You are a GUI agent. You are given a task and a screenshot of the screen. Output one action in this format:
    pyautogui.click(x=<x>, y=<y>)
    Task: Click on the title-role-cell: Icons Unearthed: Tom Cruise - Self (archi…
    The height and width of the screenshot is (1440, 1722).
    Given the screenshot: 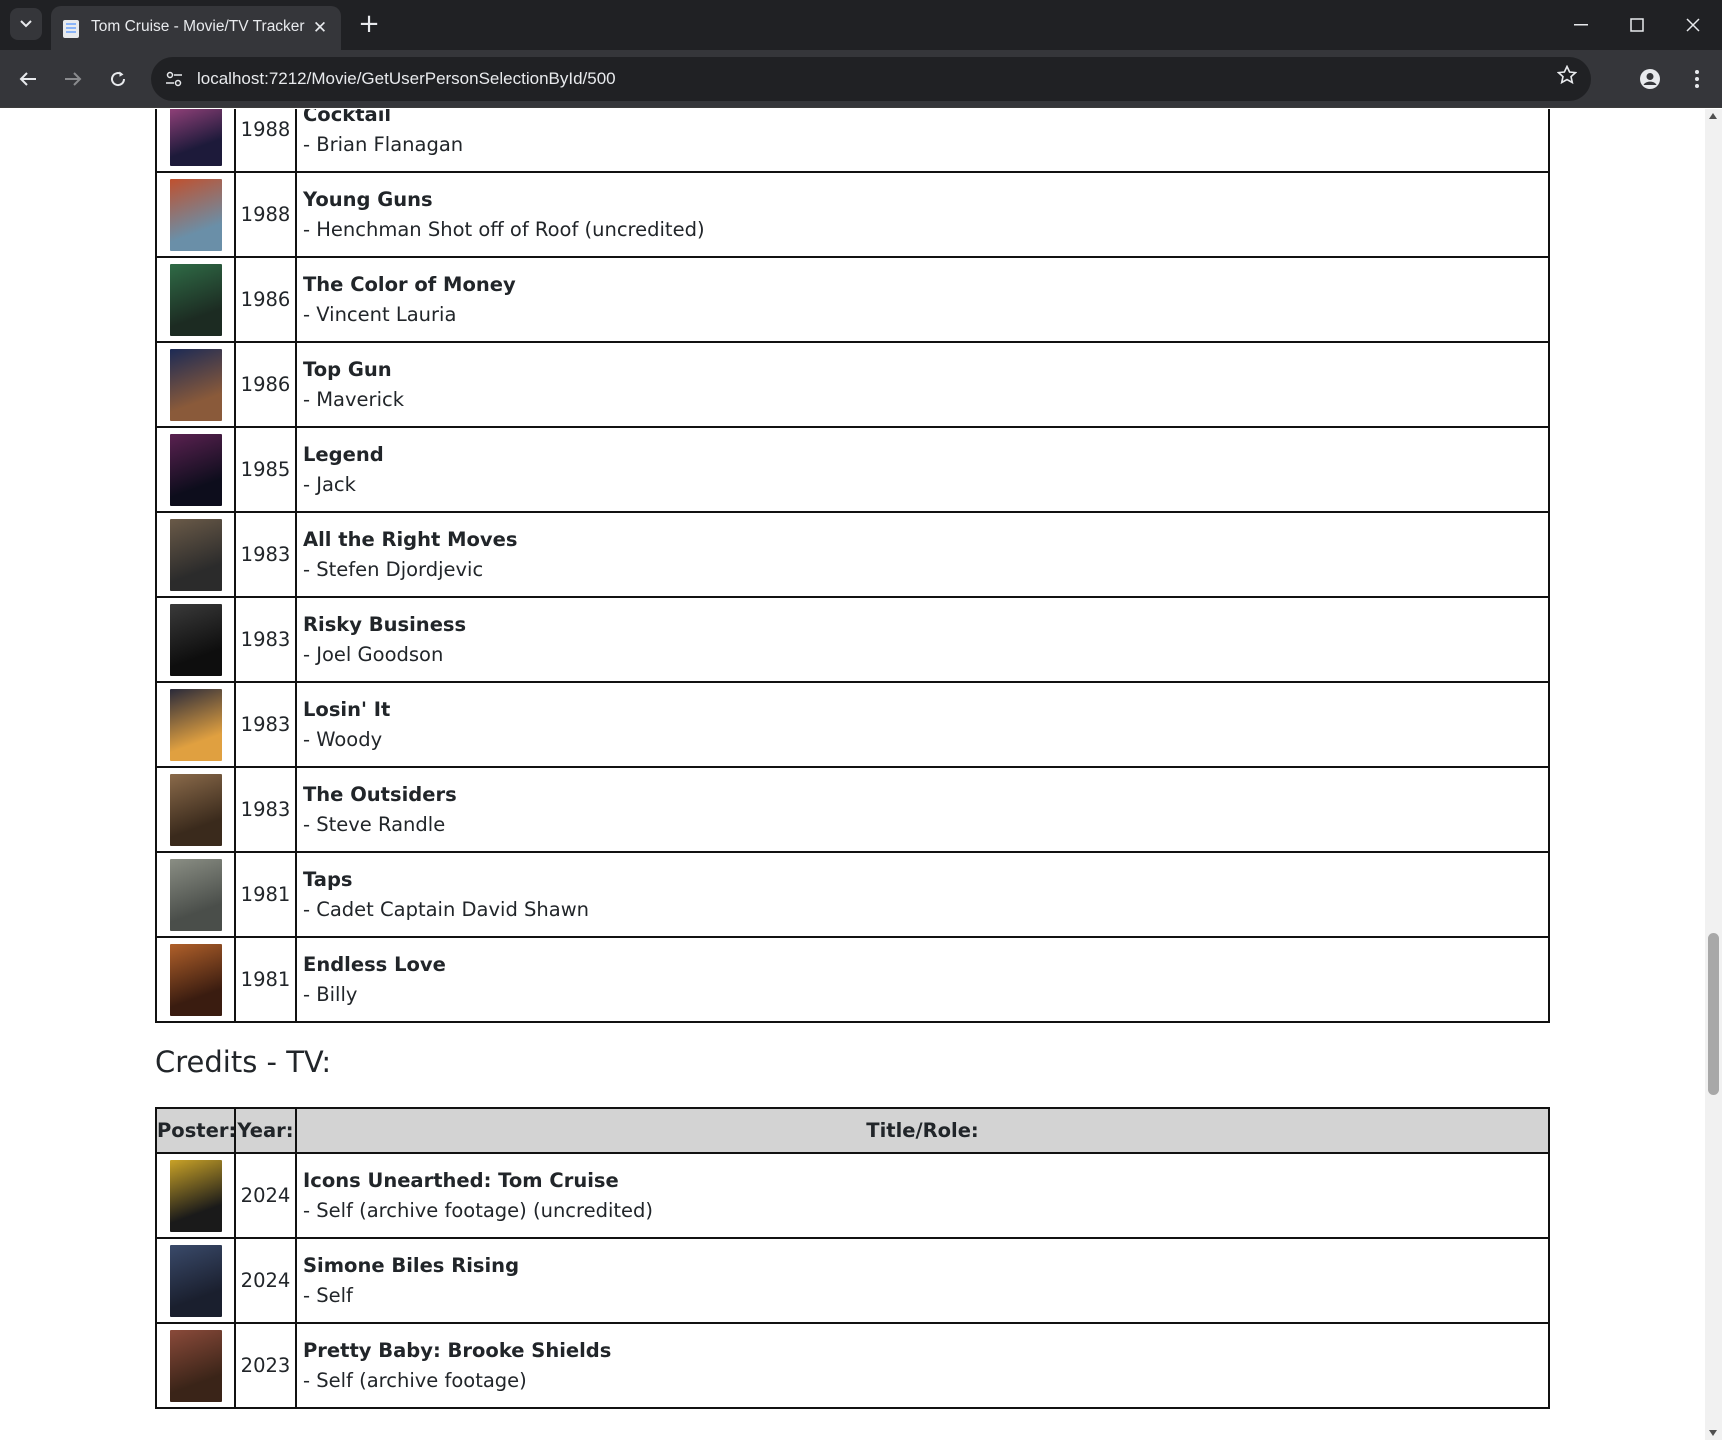 What is the action you would take?
    pyautogui.click(x=922, y=1195)
    